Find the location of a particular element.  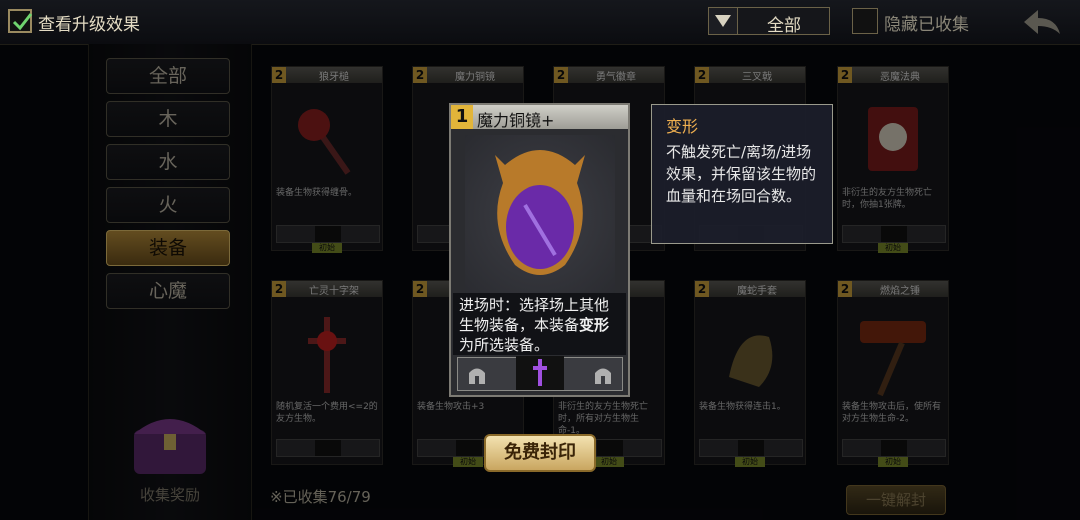

hide-collected-label: 隐藏已收集 is located at coordinates (926, 22).